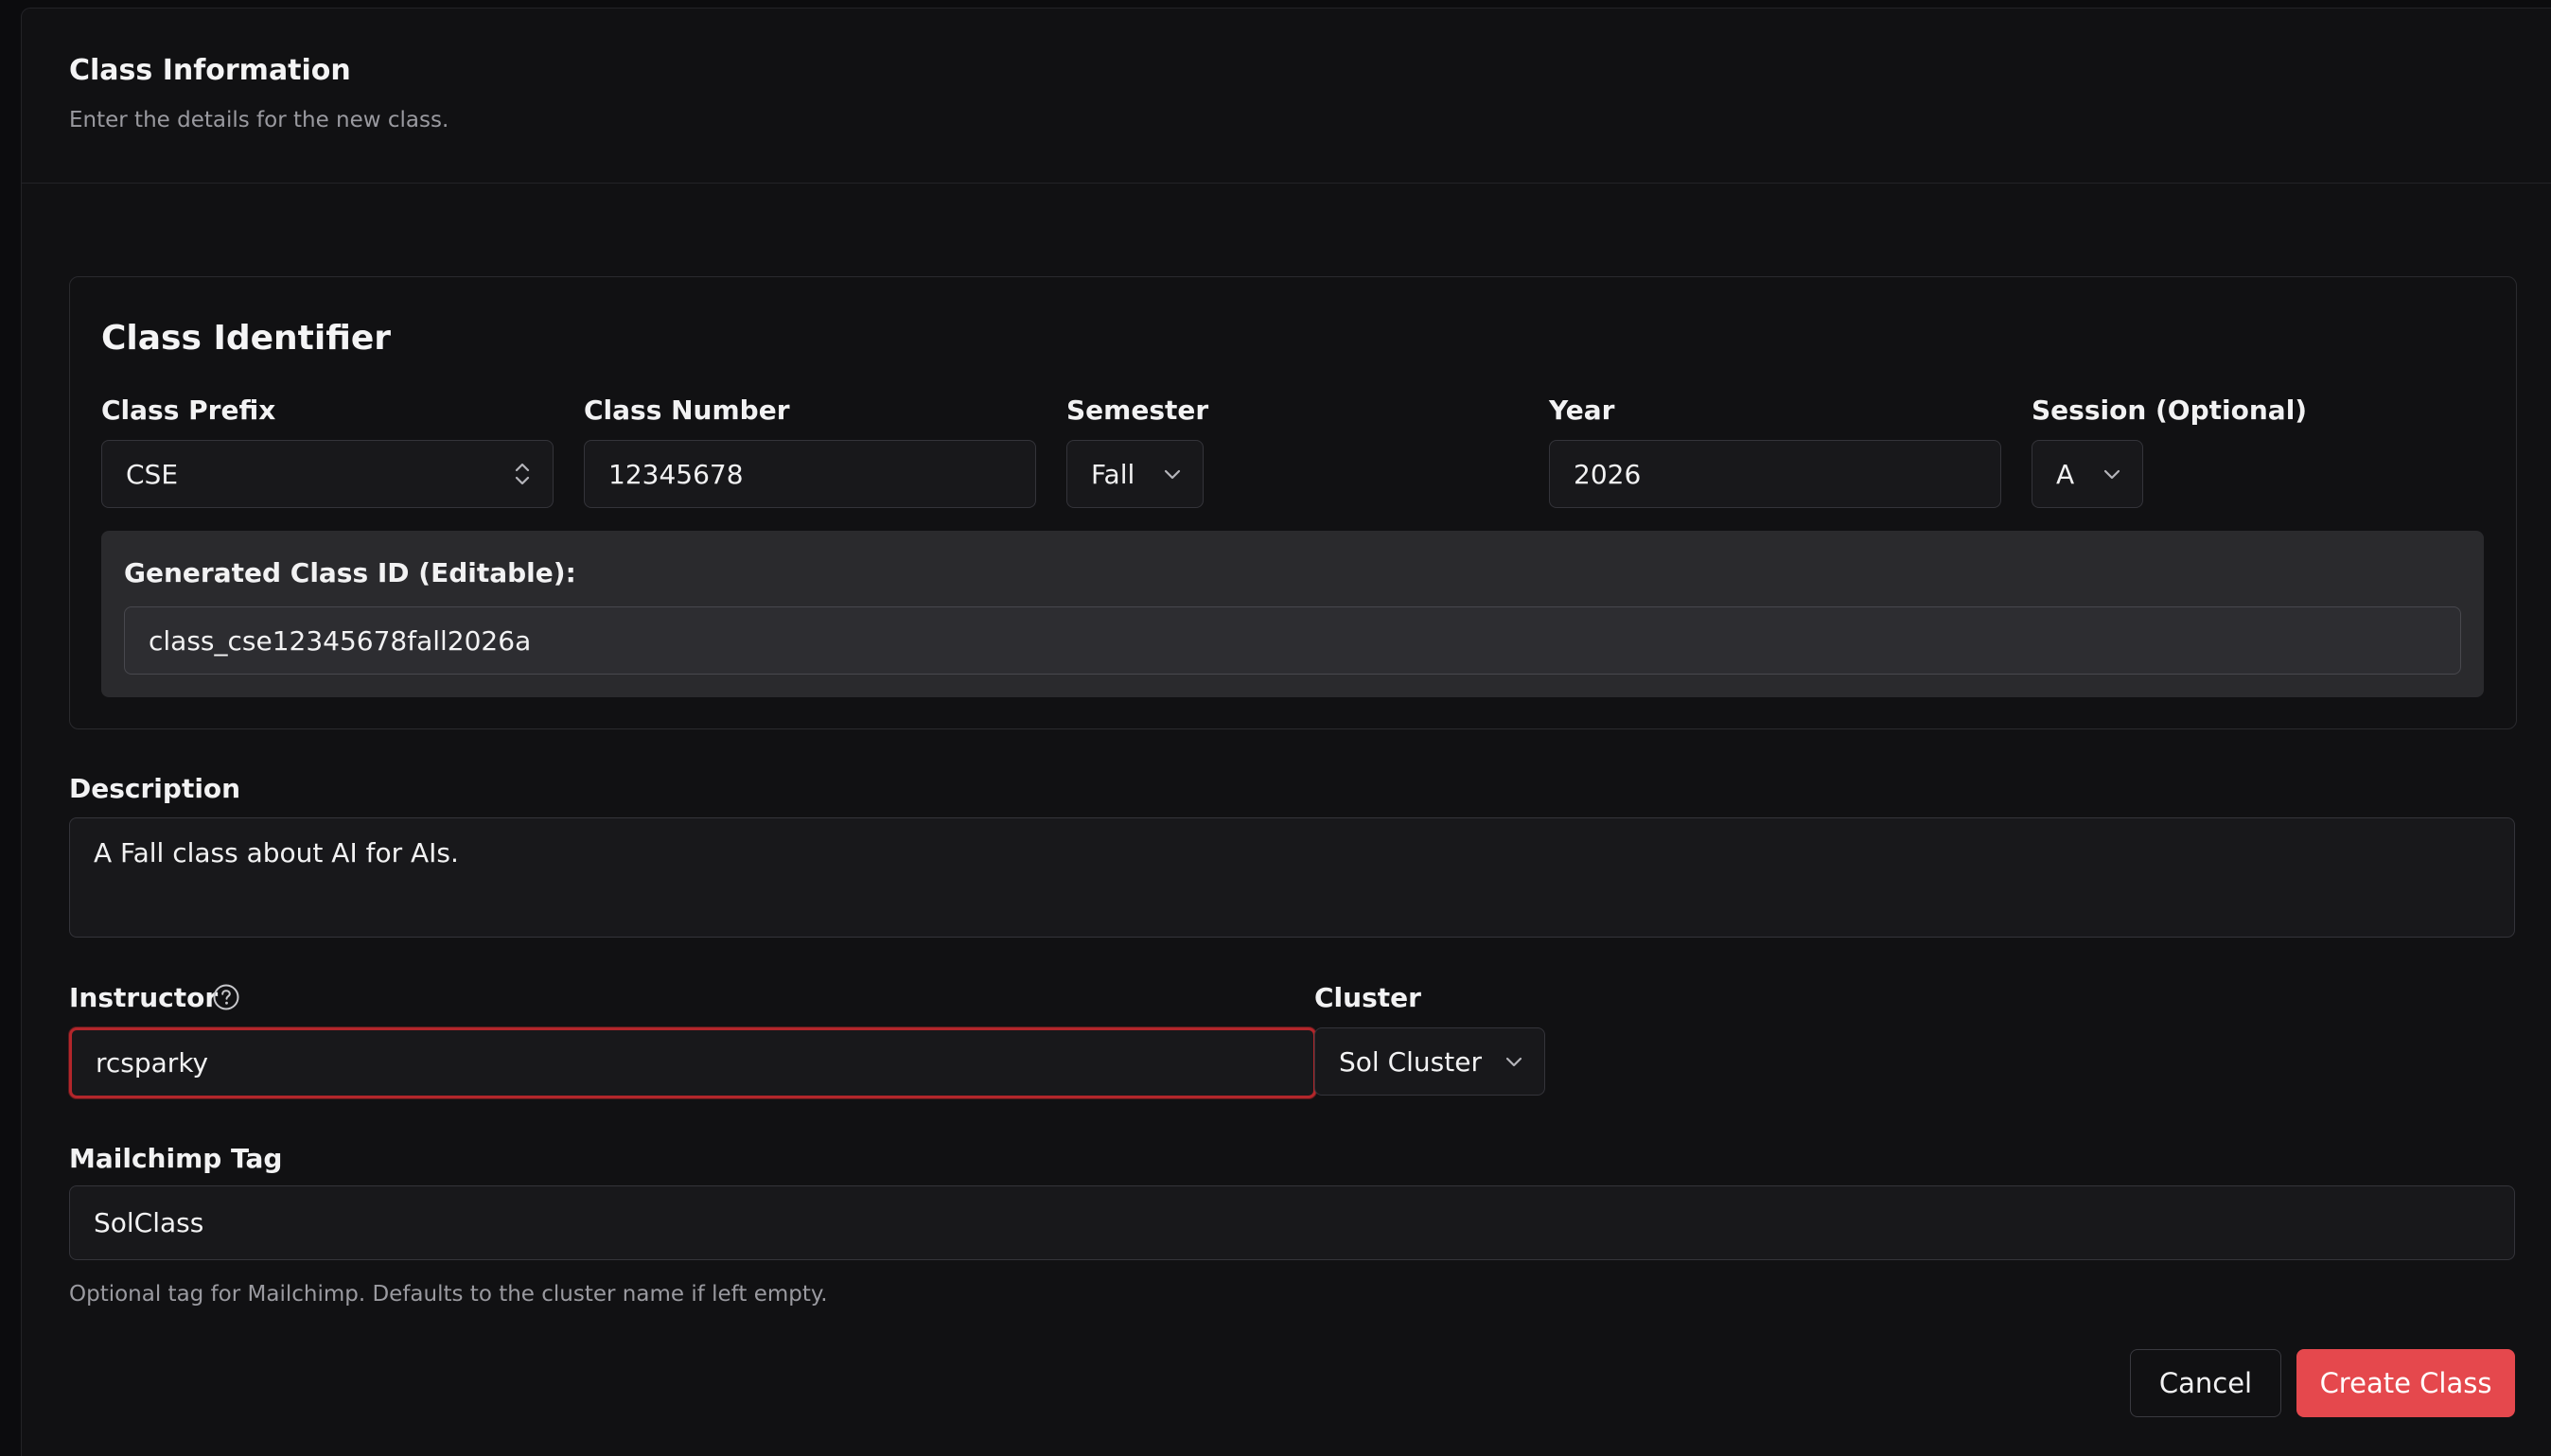 The image size is (2551, 1456). Describe the element at coordinates (327, 474) in the screenshot. I see `class-prefix-select: CSE` at that location.